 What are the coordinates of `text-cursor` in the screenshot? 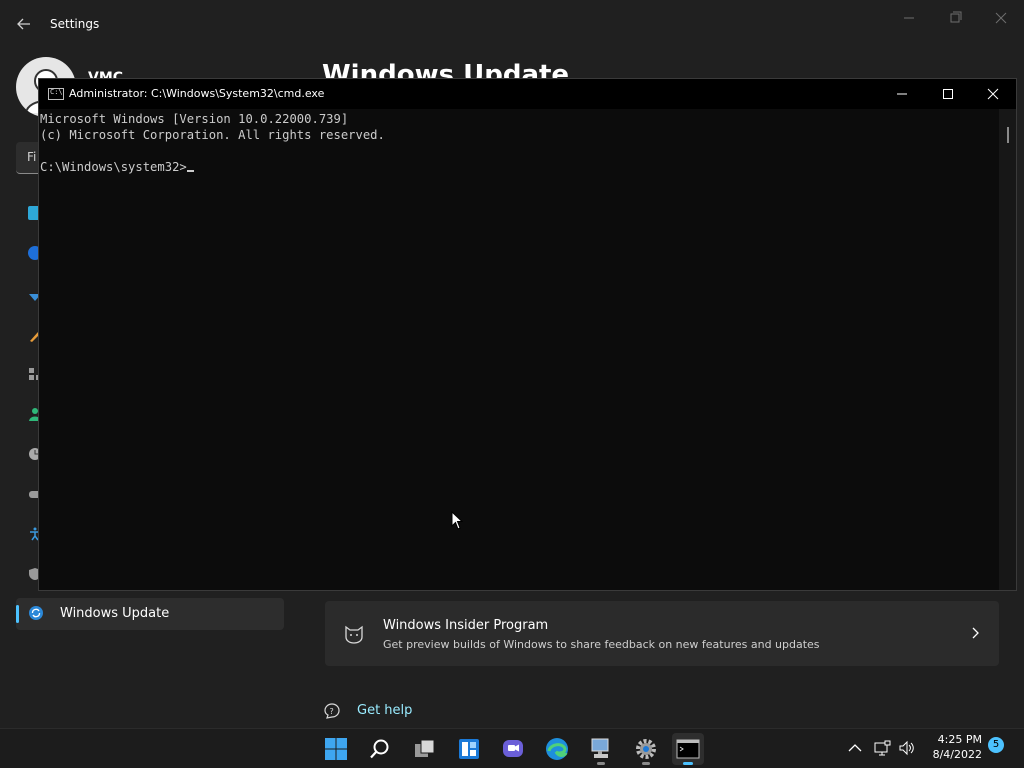 It's located at (190, 171).